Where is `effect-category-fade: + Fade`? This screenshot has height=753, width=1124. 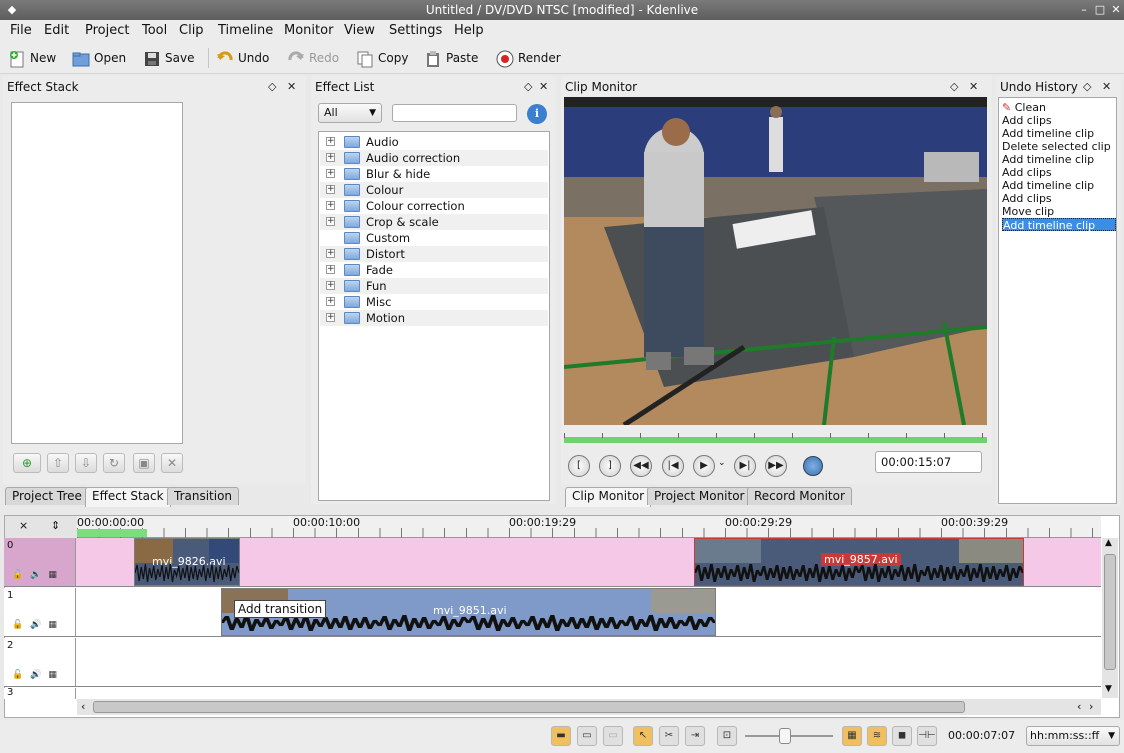 effect-category-fade: + Fade is located at coordinates (434, 270).